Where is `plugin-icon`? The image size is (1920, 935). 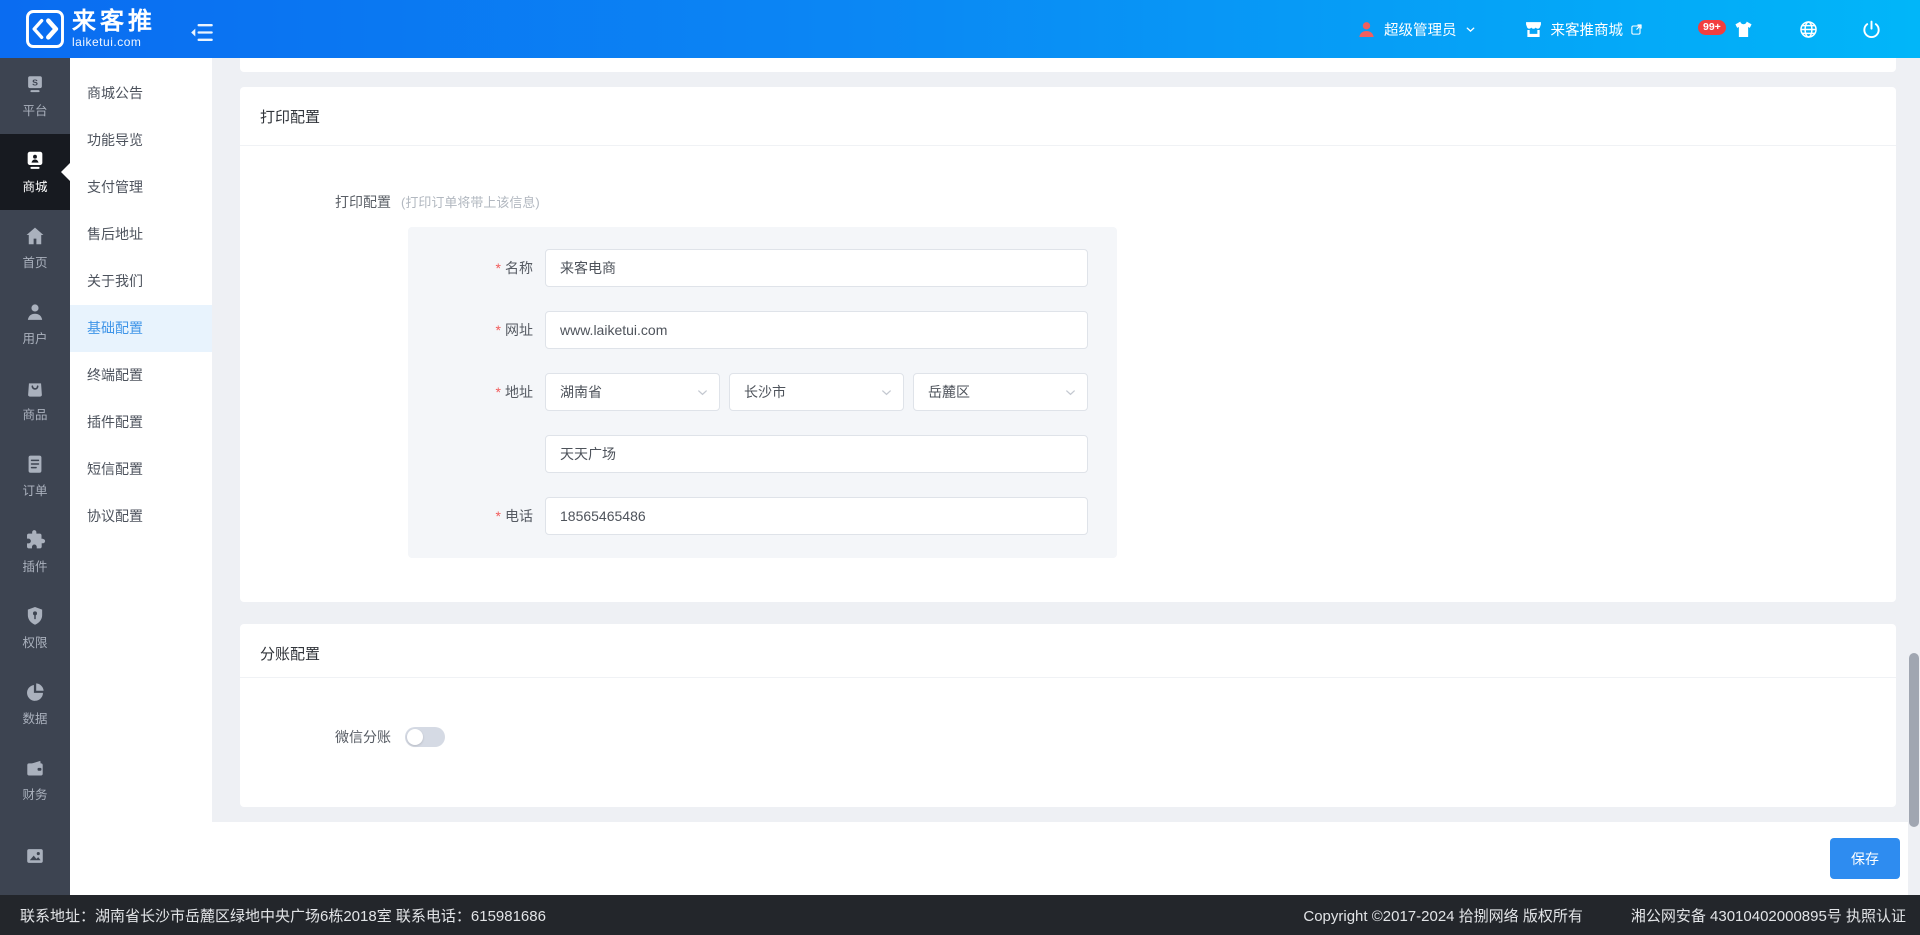 plugin-icon is located at coordinates (35, 540).